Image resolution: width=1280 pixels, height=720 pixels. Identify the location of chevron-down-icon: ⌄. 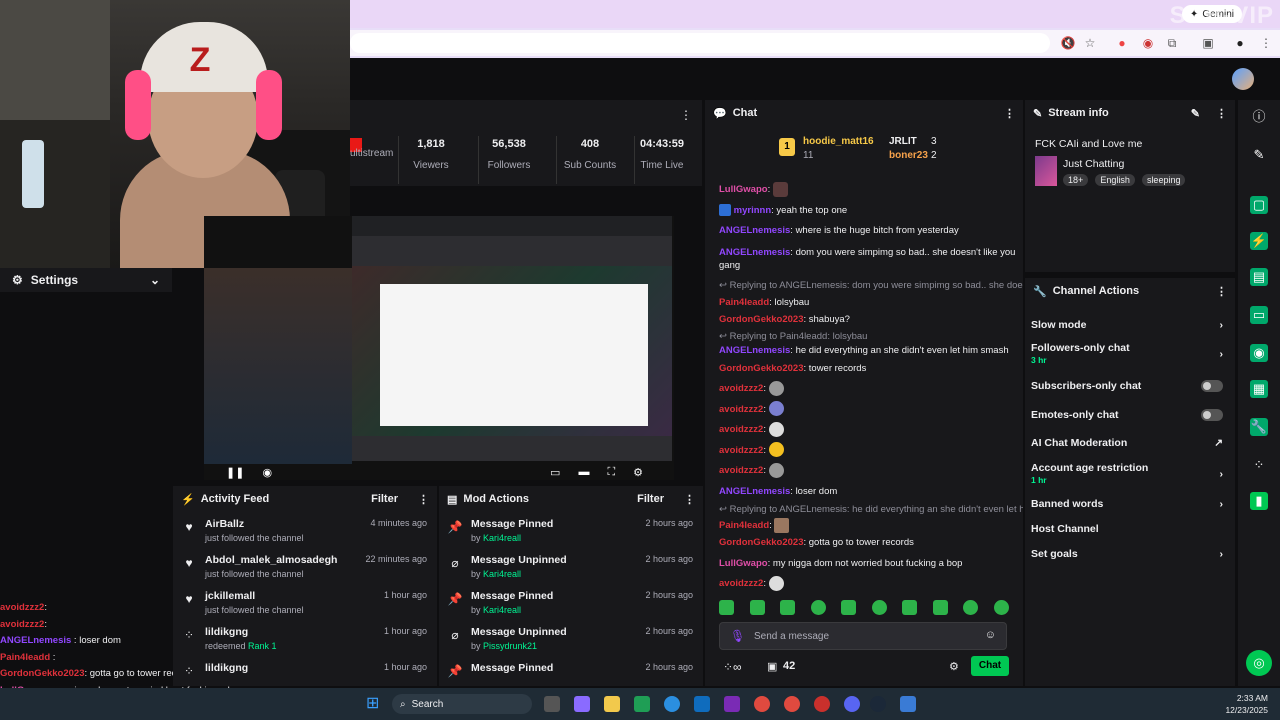
(155, 280).